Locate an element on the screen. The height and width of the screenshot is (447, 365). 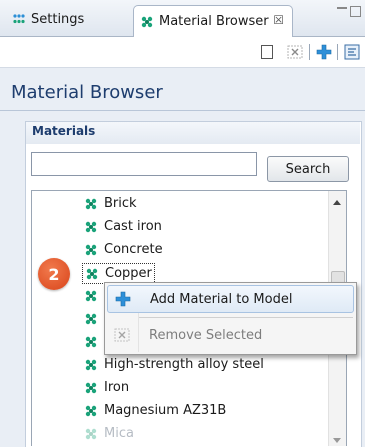
help-icon is located at coordinates (352, 52).